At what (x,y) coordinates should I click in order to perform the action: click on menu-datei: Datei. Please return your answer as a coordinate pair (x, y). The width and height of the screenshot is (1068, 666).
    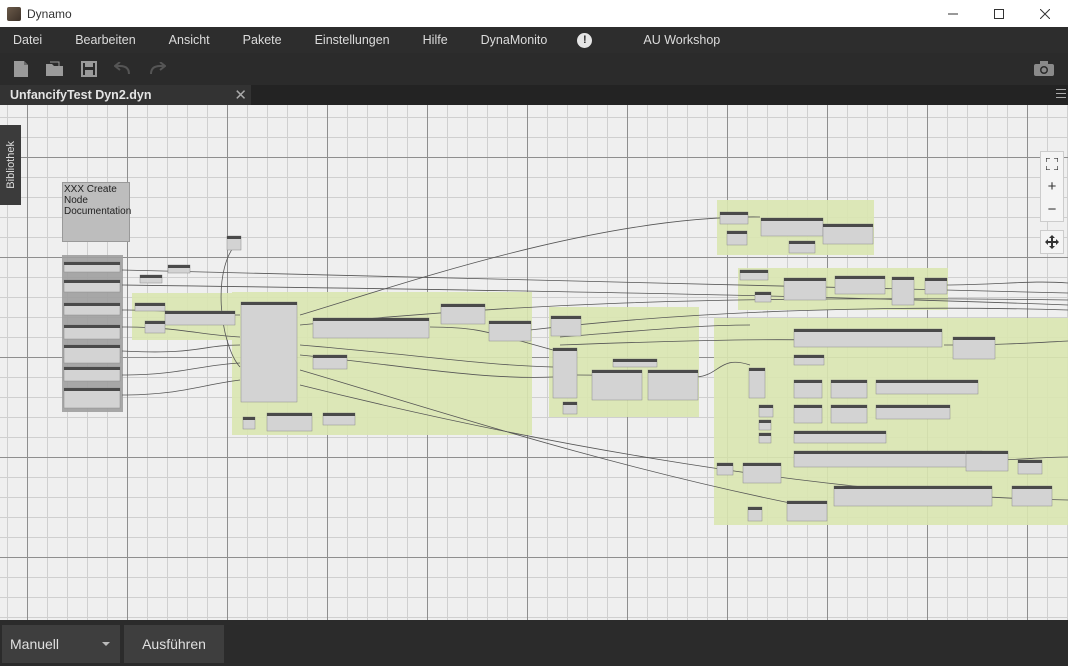
    Looking at the image, I should click on (21, 40).